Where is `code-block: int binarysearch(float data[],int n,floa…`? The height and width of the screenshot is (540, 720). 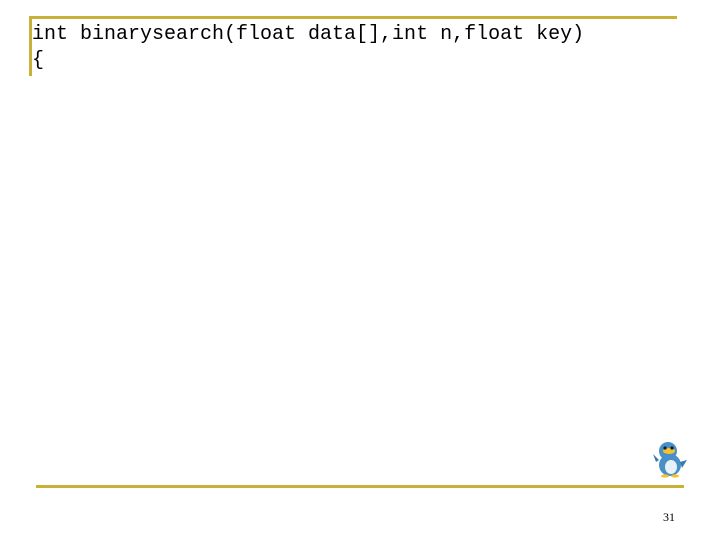 code-block: int binarysearch(float data[],int n,floa… is located at coordinates (308, 48).